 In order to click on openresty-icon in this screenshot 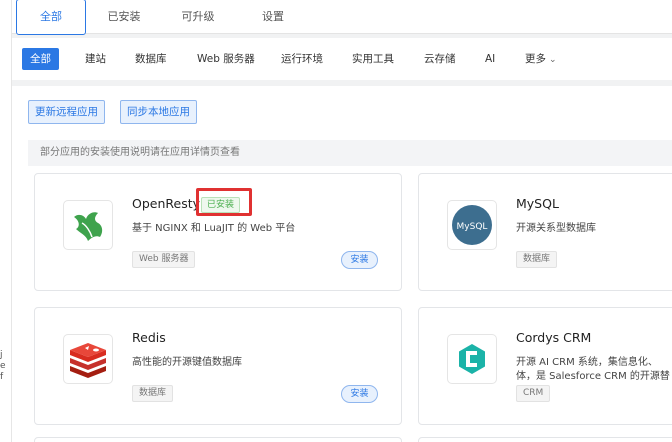, I will do `click(88, 225)`.